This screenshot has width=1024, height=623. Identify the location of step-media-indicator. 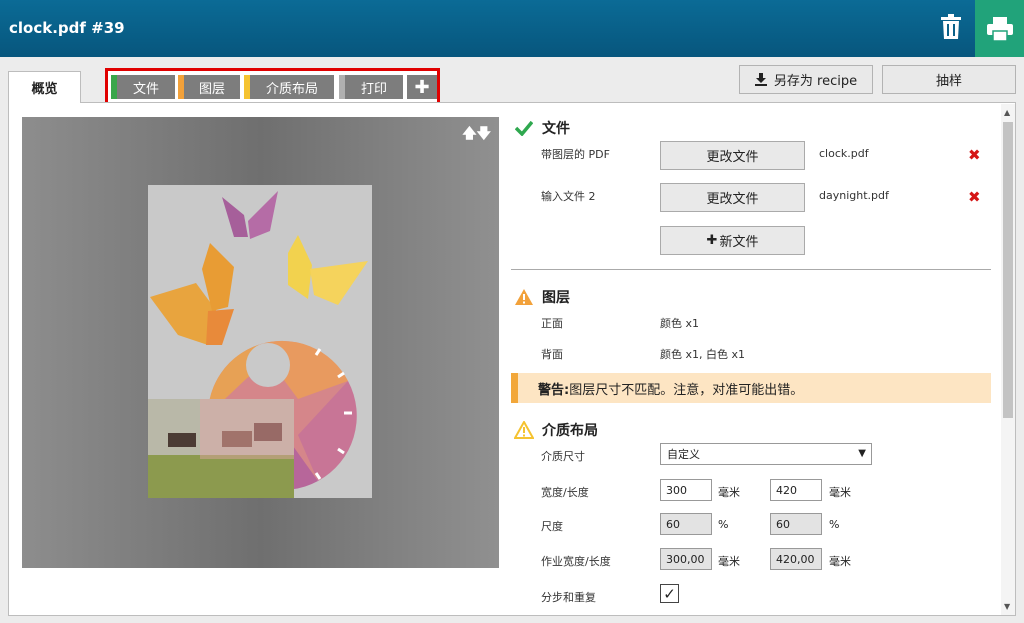
(247, 87).